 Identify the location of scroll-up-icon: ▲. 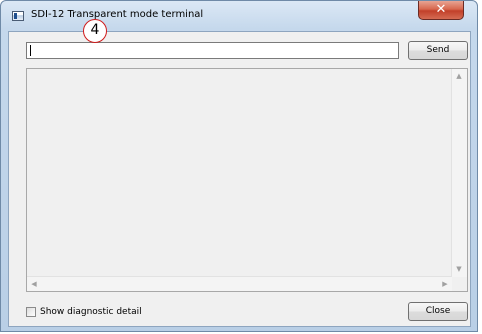
(459, 76).